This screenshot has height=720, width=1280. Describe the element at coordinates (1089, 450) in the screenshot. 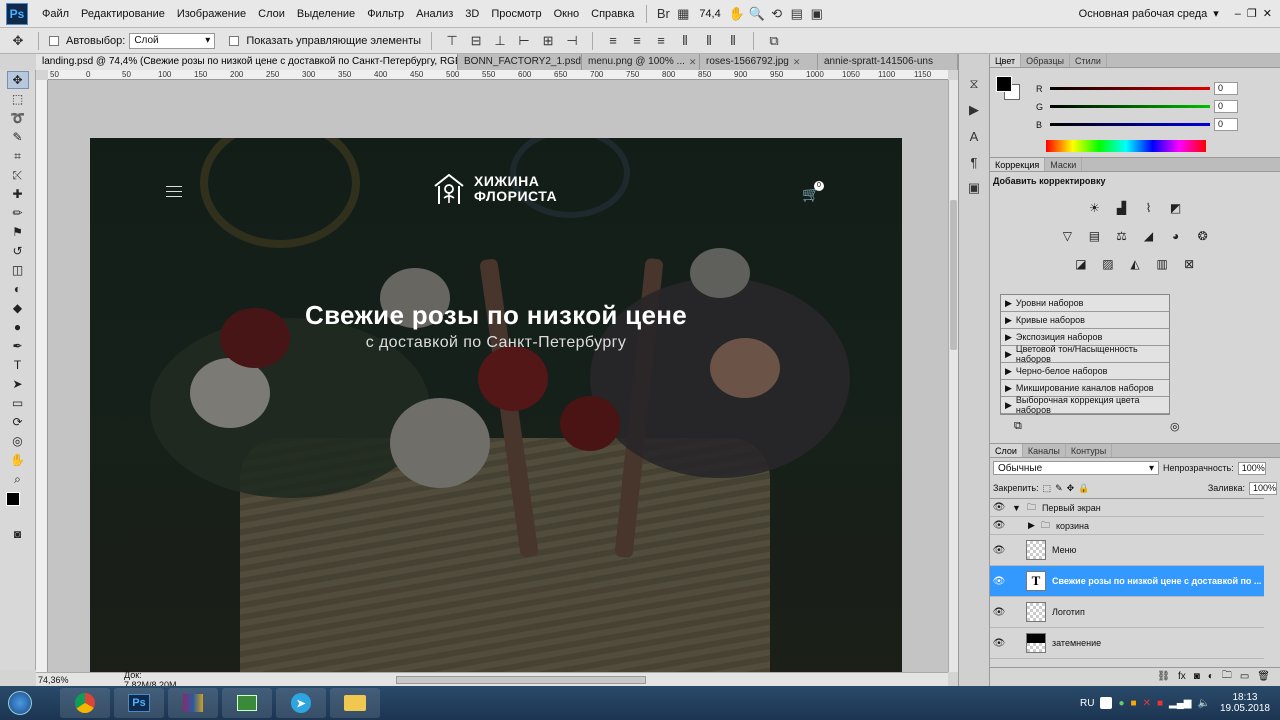

I see `tab-paths: Контуры` at that location.